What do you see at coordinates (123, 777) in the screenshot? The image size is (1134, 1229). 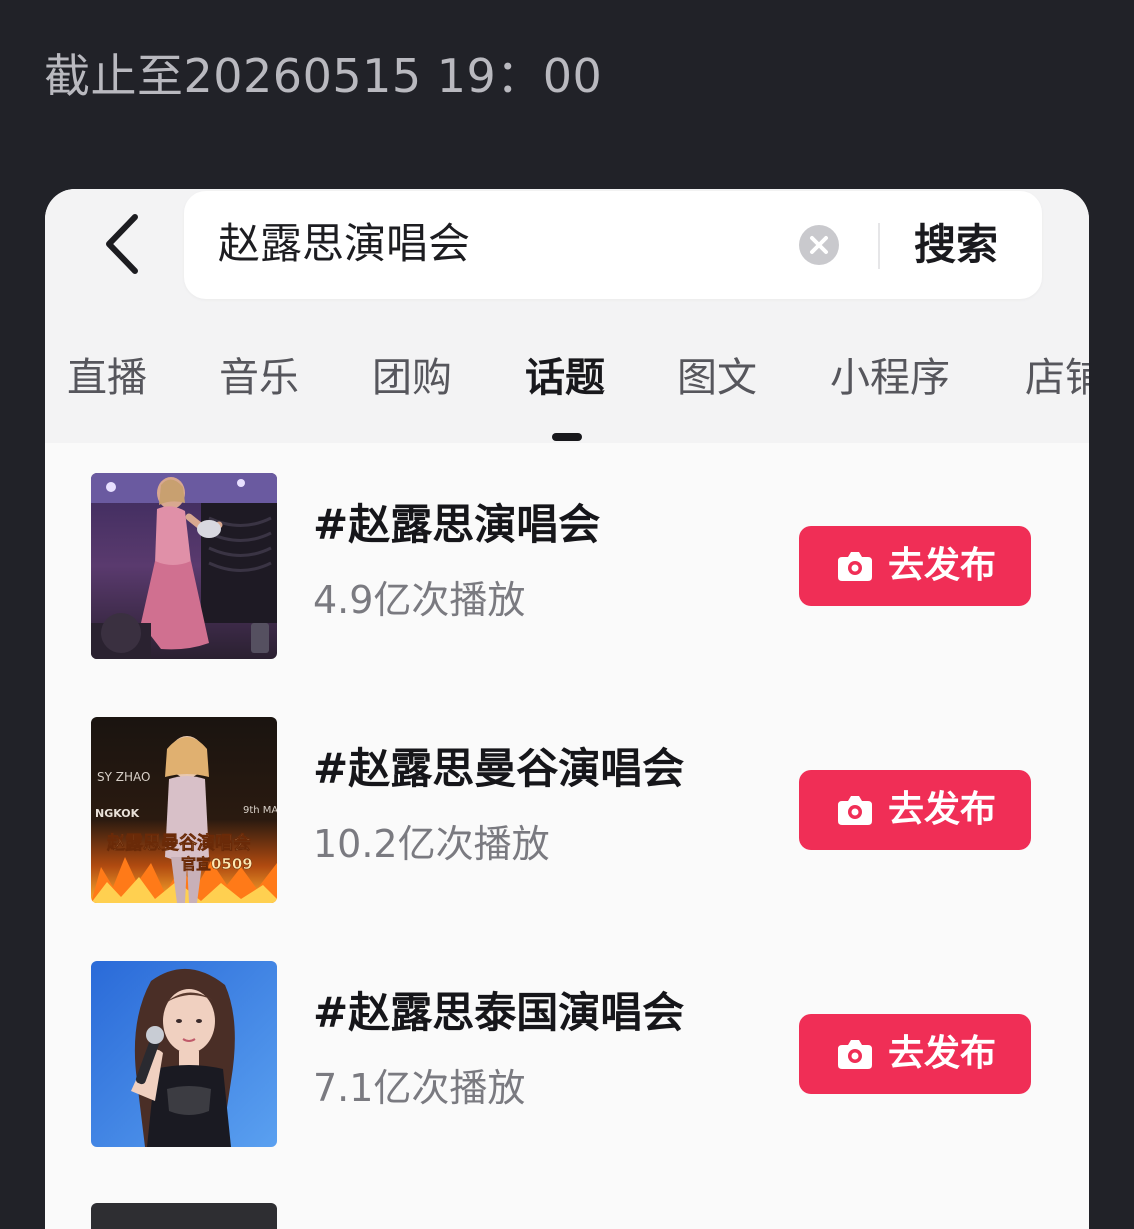 I see `poster-name-text: SY ZHAO` at bounding box center [123, 777].